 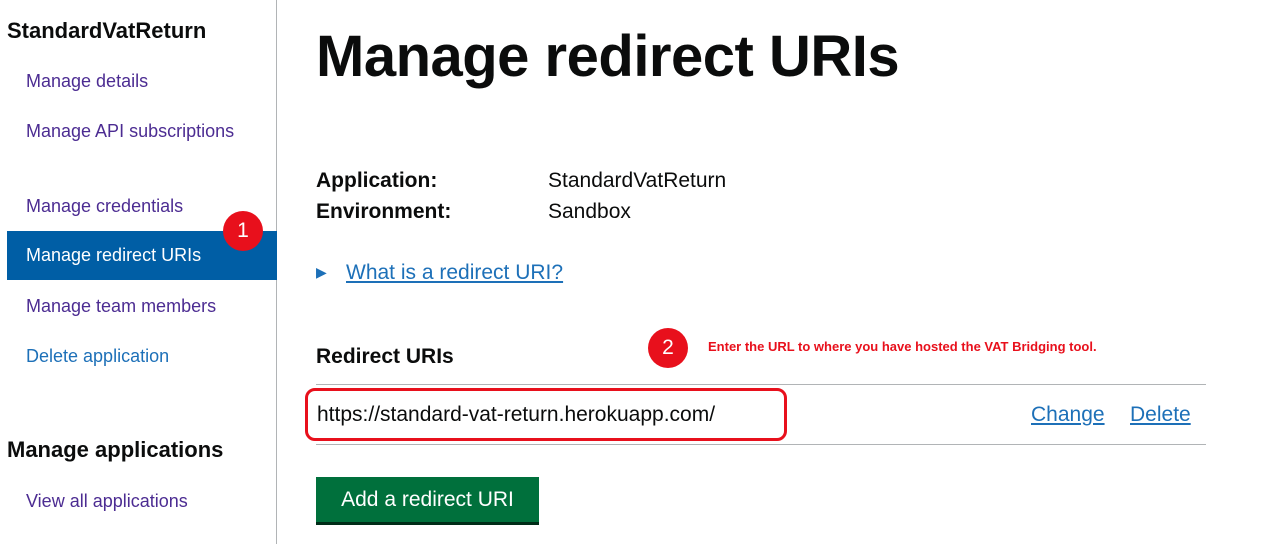 I want to click on environment-label: Environment:, so click(x=384, y=211).